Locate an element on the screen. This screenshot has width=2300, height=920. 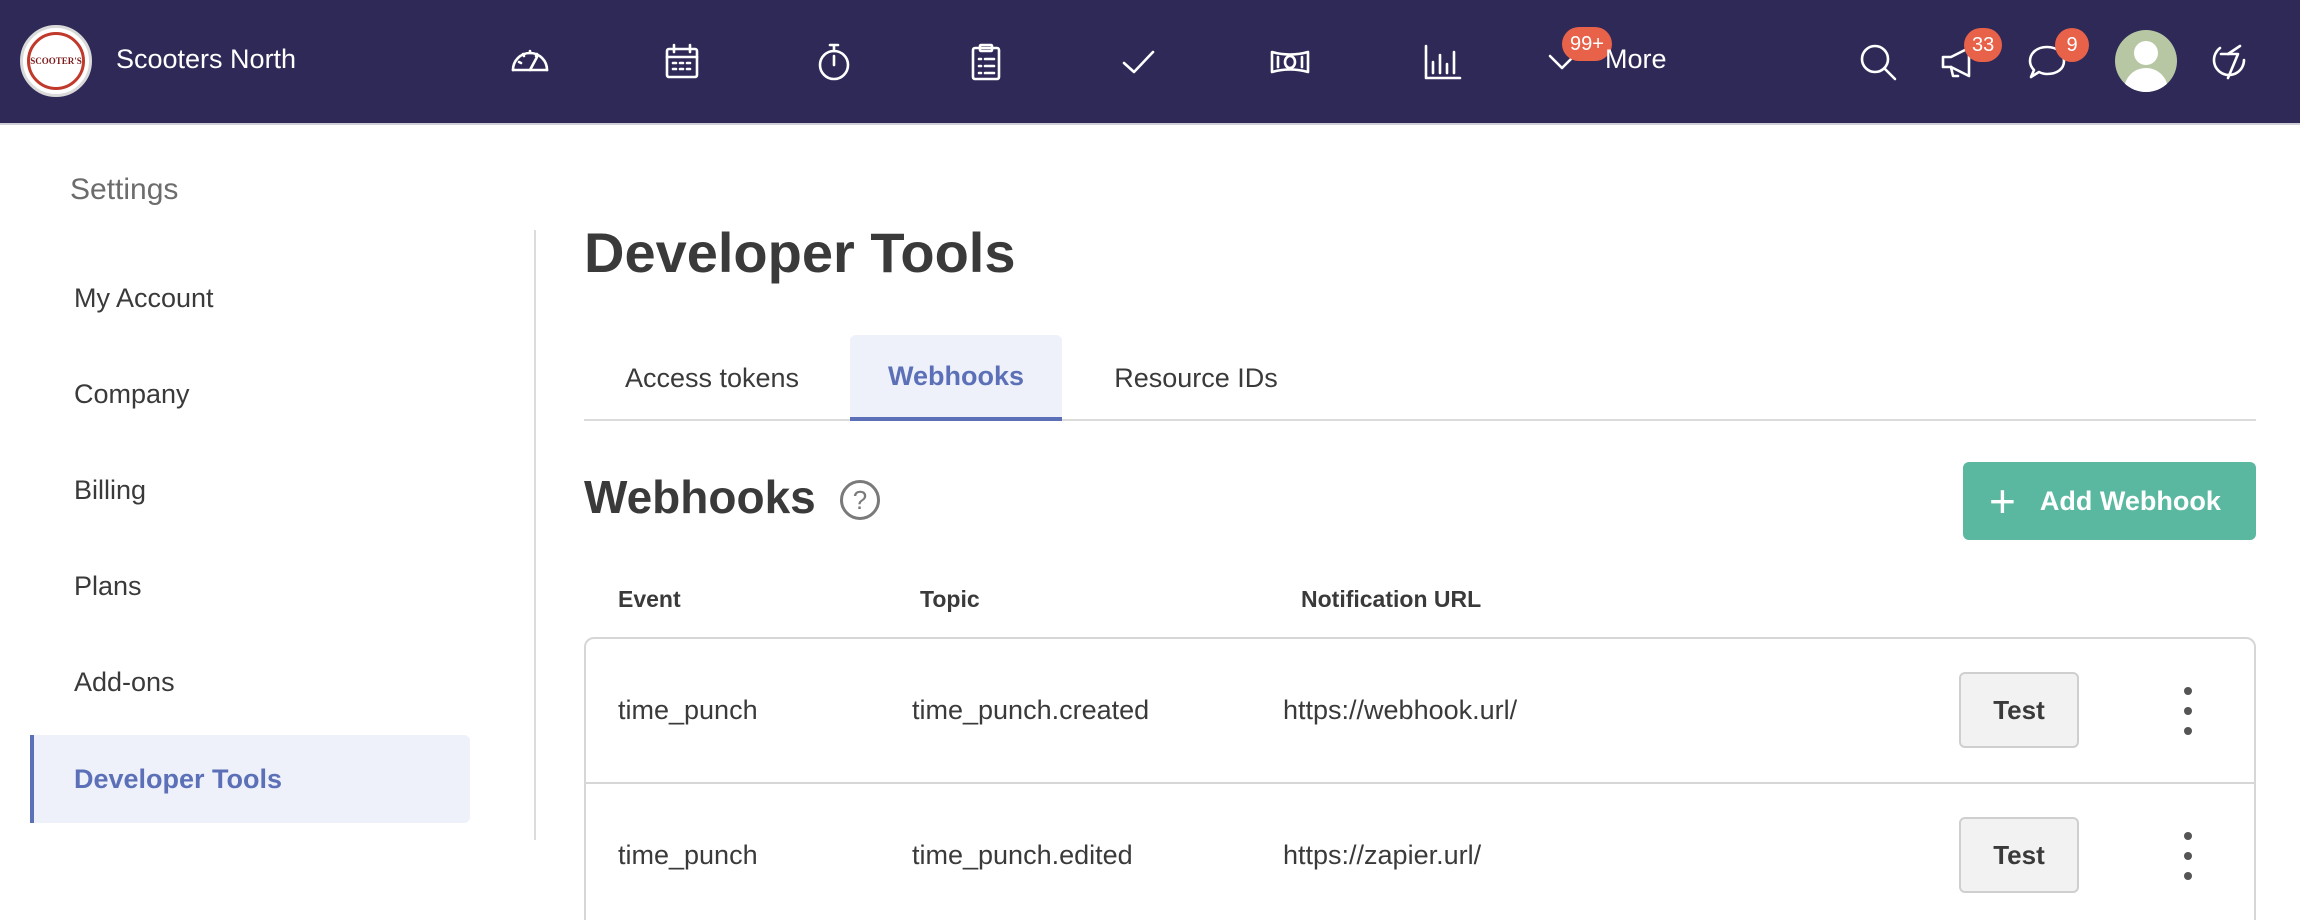
tab-webhooks: Webhooks is located at coordinates (956, 378).